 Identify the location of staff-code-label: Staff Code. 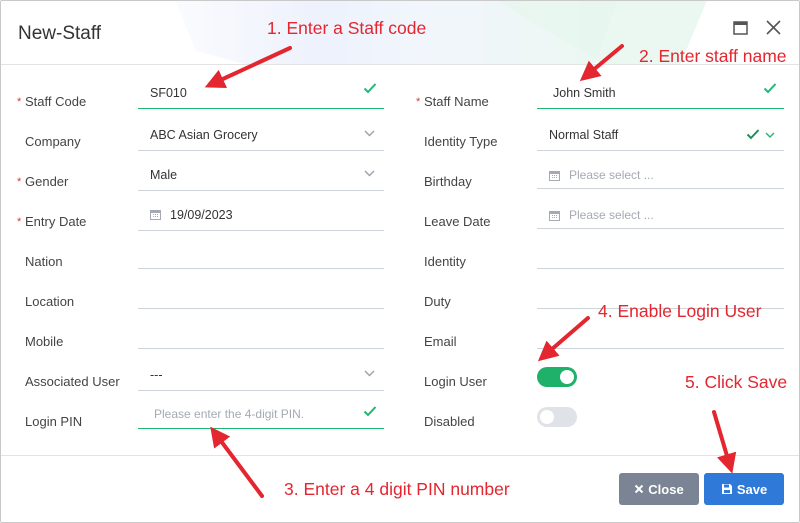
(56, 101).